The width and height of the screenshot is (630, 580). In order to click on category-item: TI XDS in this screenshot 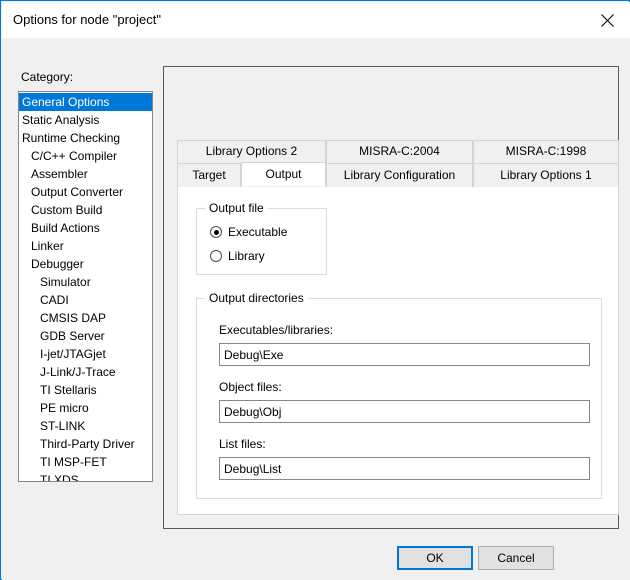, I will do `click(85, 476)`.